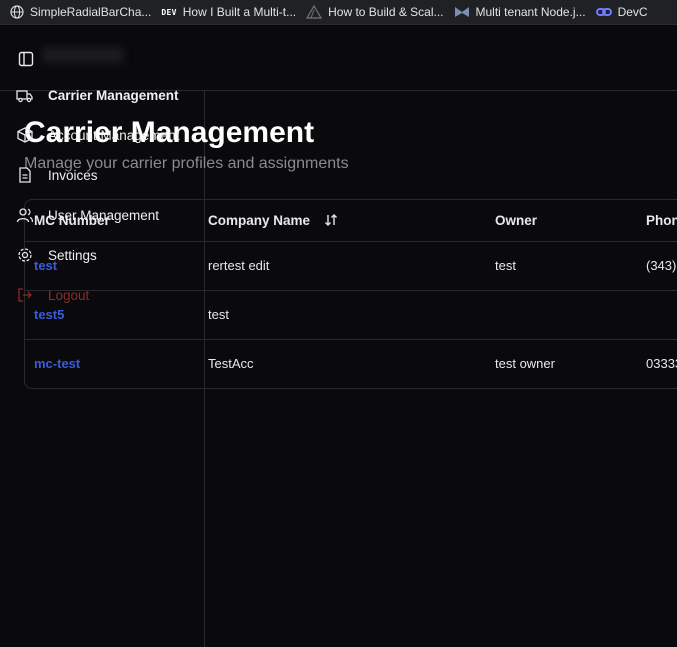 The width and height of the screenshot is (677, 647). What do you see at coordinates (114, 135) in the screenshot?
I see `sidebar-item-label: Account Management` at bounding box center [114, 135].